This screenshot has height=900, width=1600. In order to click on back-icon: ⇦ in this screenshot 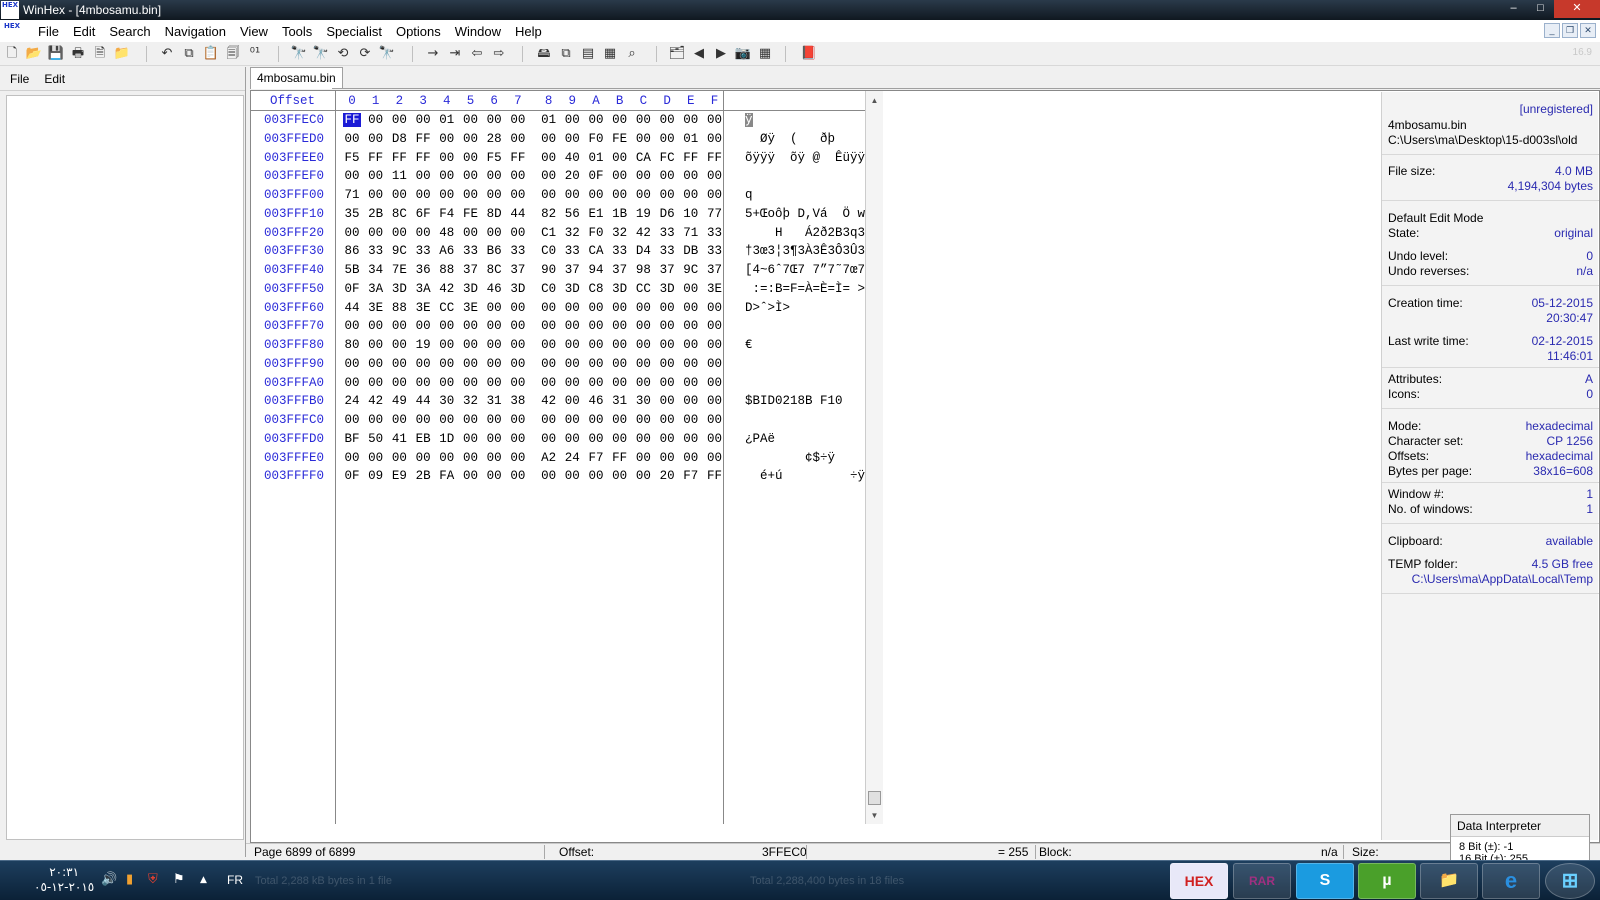, I will do `click(477, 54)`.